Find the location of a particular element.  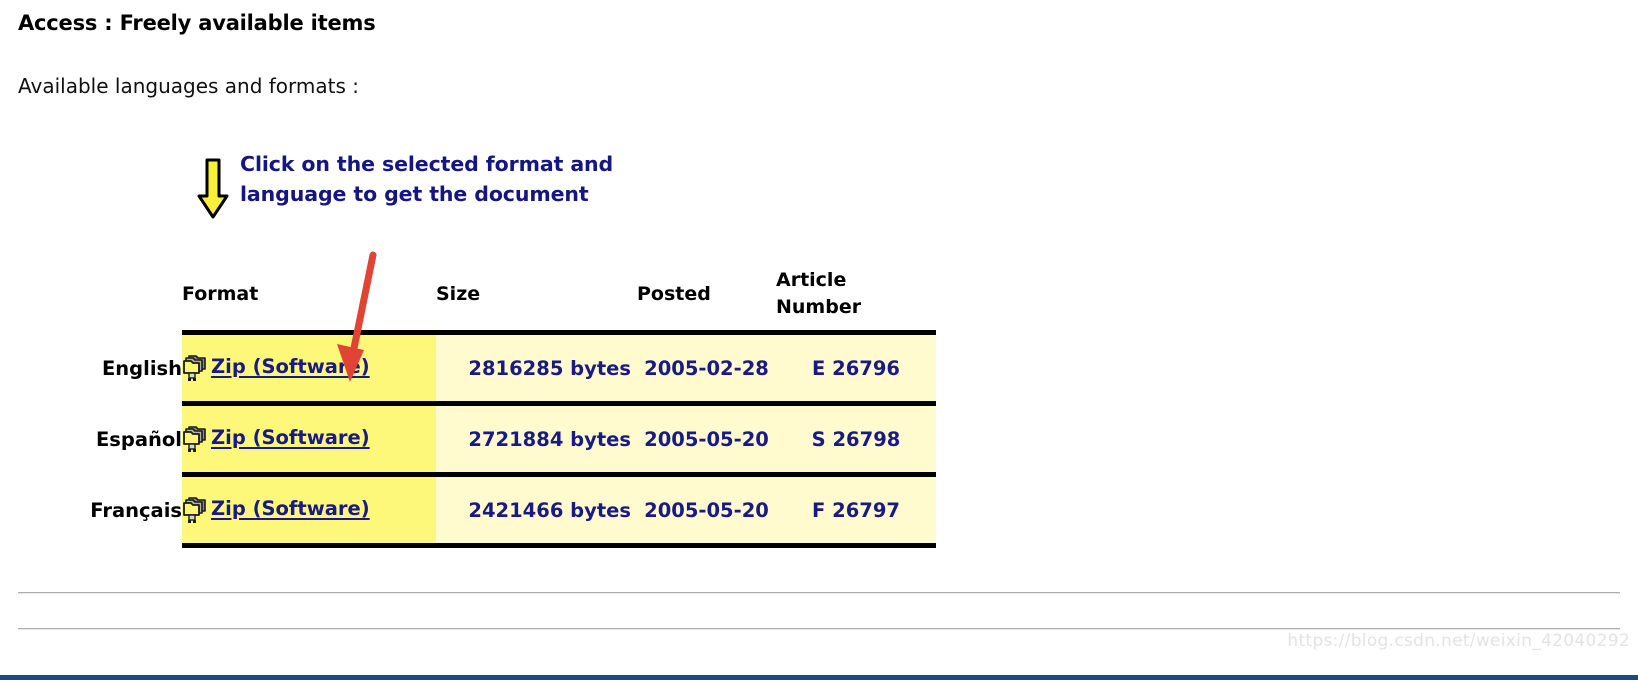

bottom-accent-bar is located at coordinates (819, 677).